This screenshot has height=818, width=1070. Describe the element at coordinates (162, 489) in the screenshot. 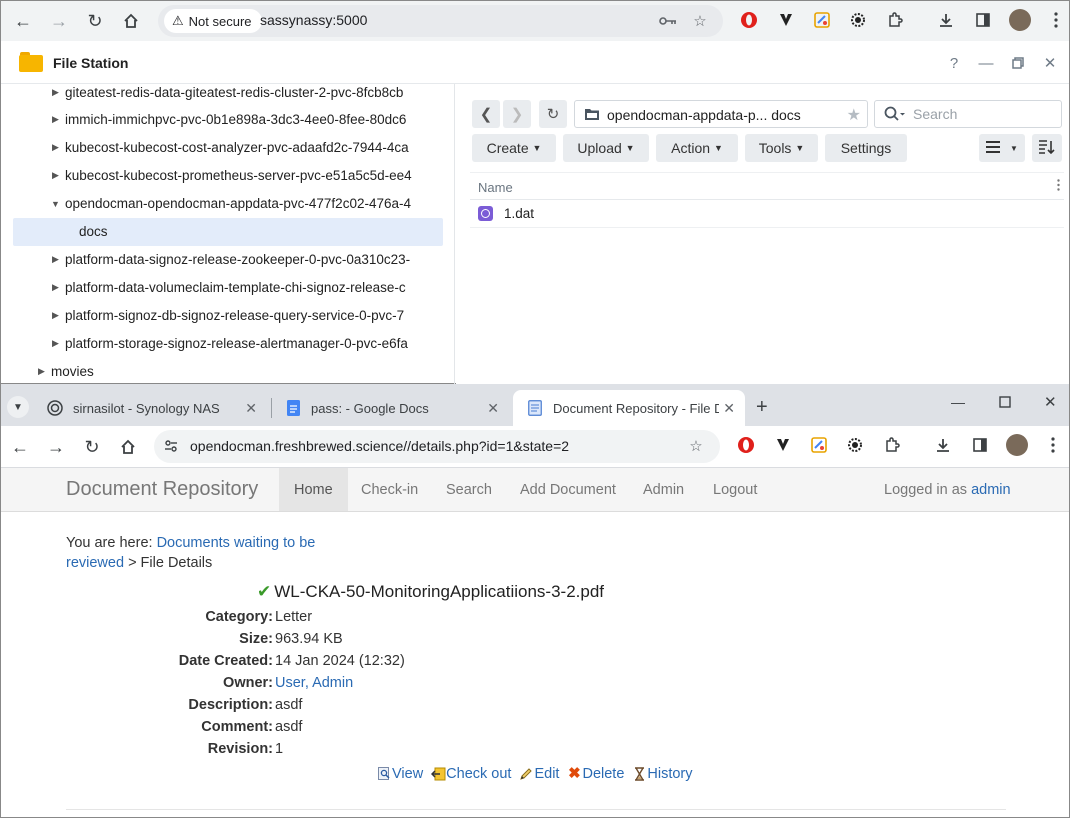

I see `brand-title: Document Repository` at that location.